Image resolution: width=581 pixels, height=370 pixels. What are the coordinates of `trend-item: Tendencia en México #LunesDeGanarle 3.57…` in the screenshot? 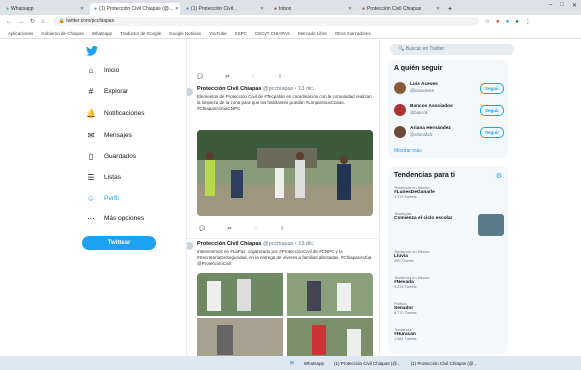 It's located at (449, 192).